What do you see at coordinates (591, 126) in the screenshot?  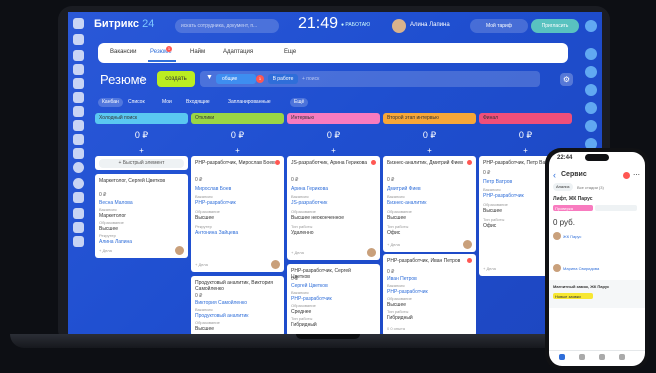 I see `search-right-icon` at bounding box center [591, 126].